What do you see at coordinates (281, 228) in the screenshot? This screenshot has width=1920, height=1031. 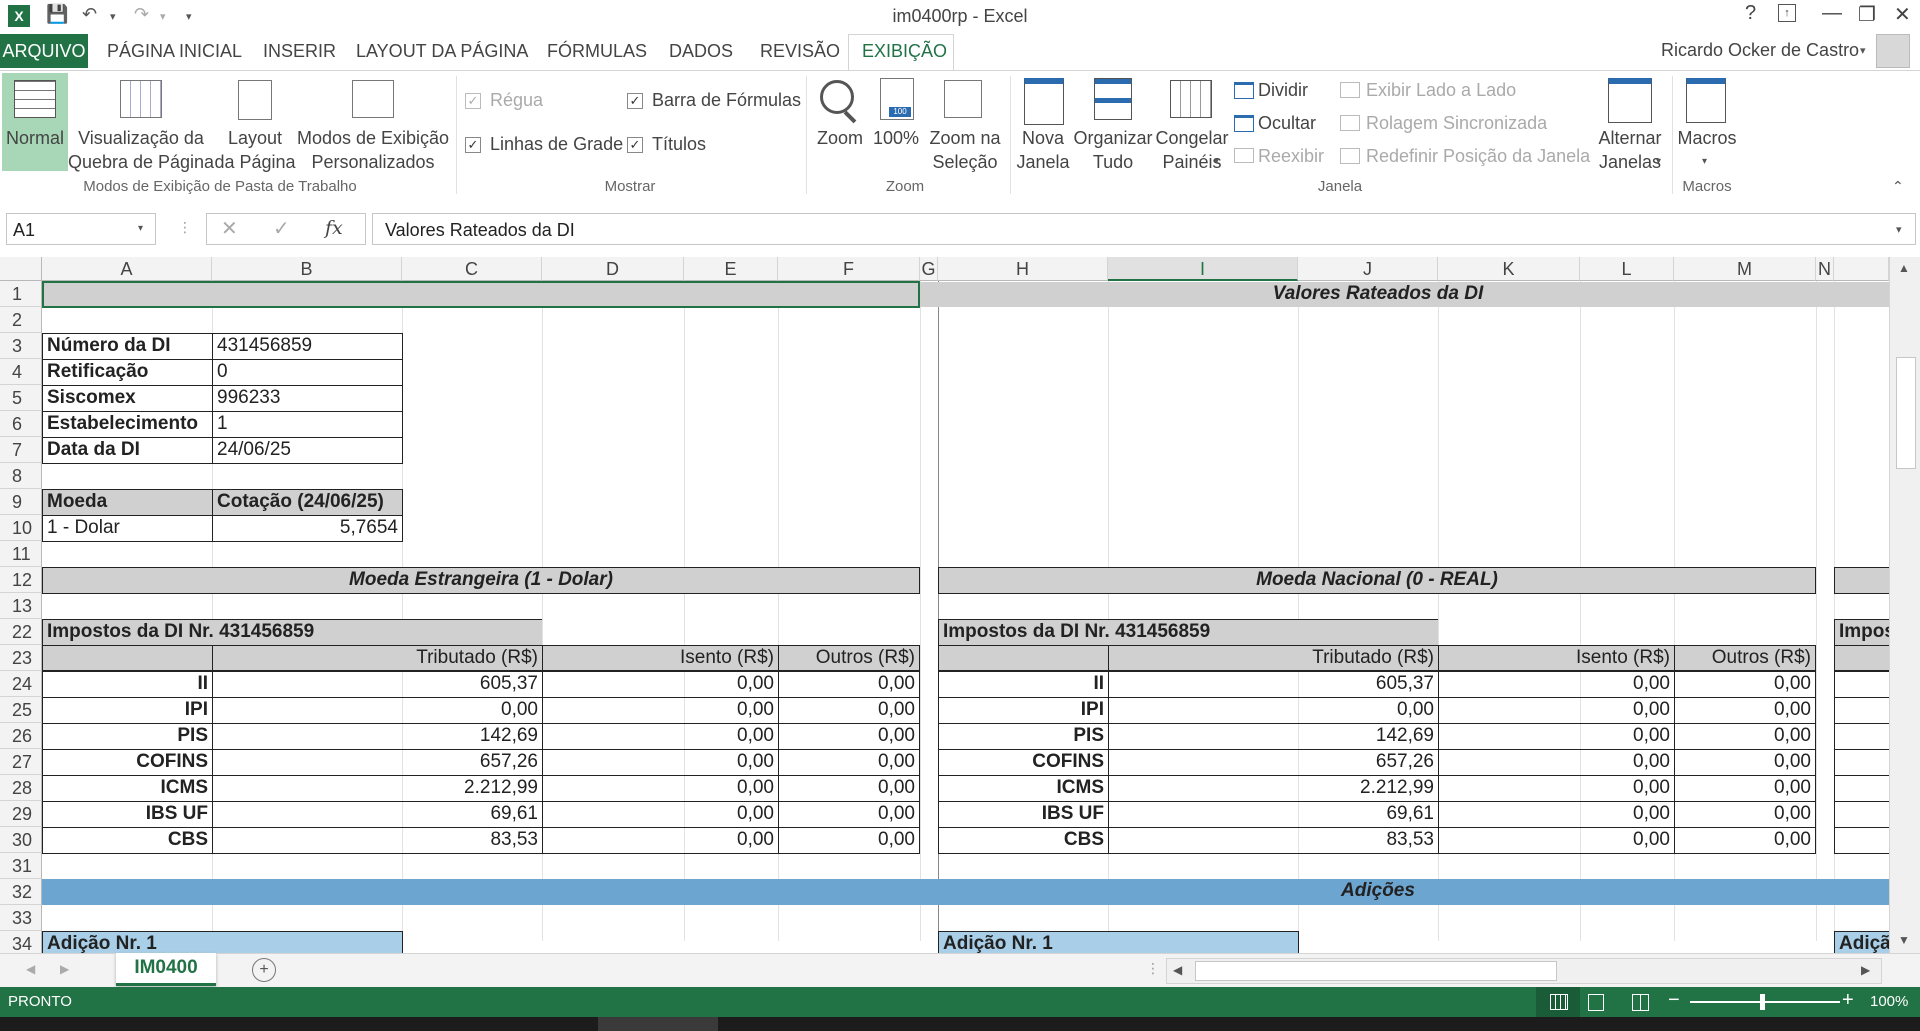 I see `enter-icon: ✓` at bounding box center [281, 228].